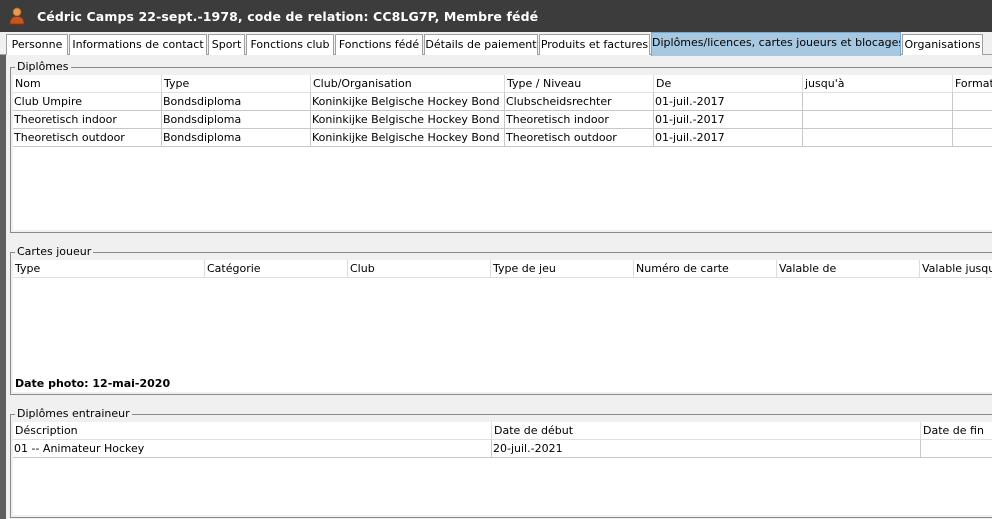 Image resolution: width=992 pixels, height=519 pixels. I want to click on player-cards-group-title: Cartes joueur, so click(54, 252).